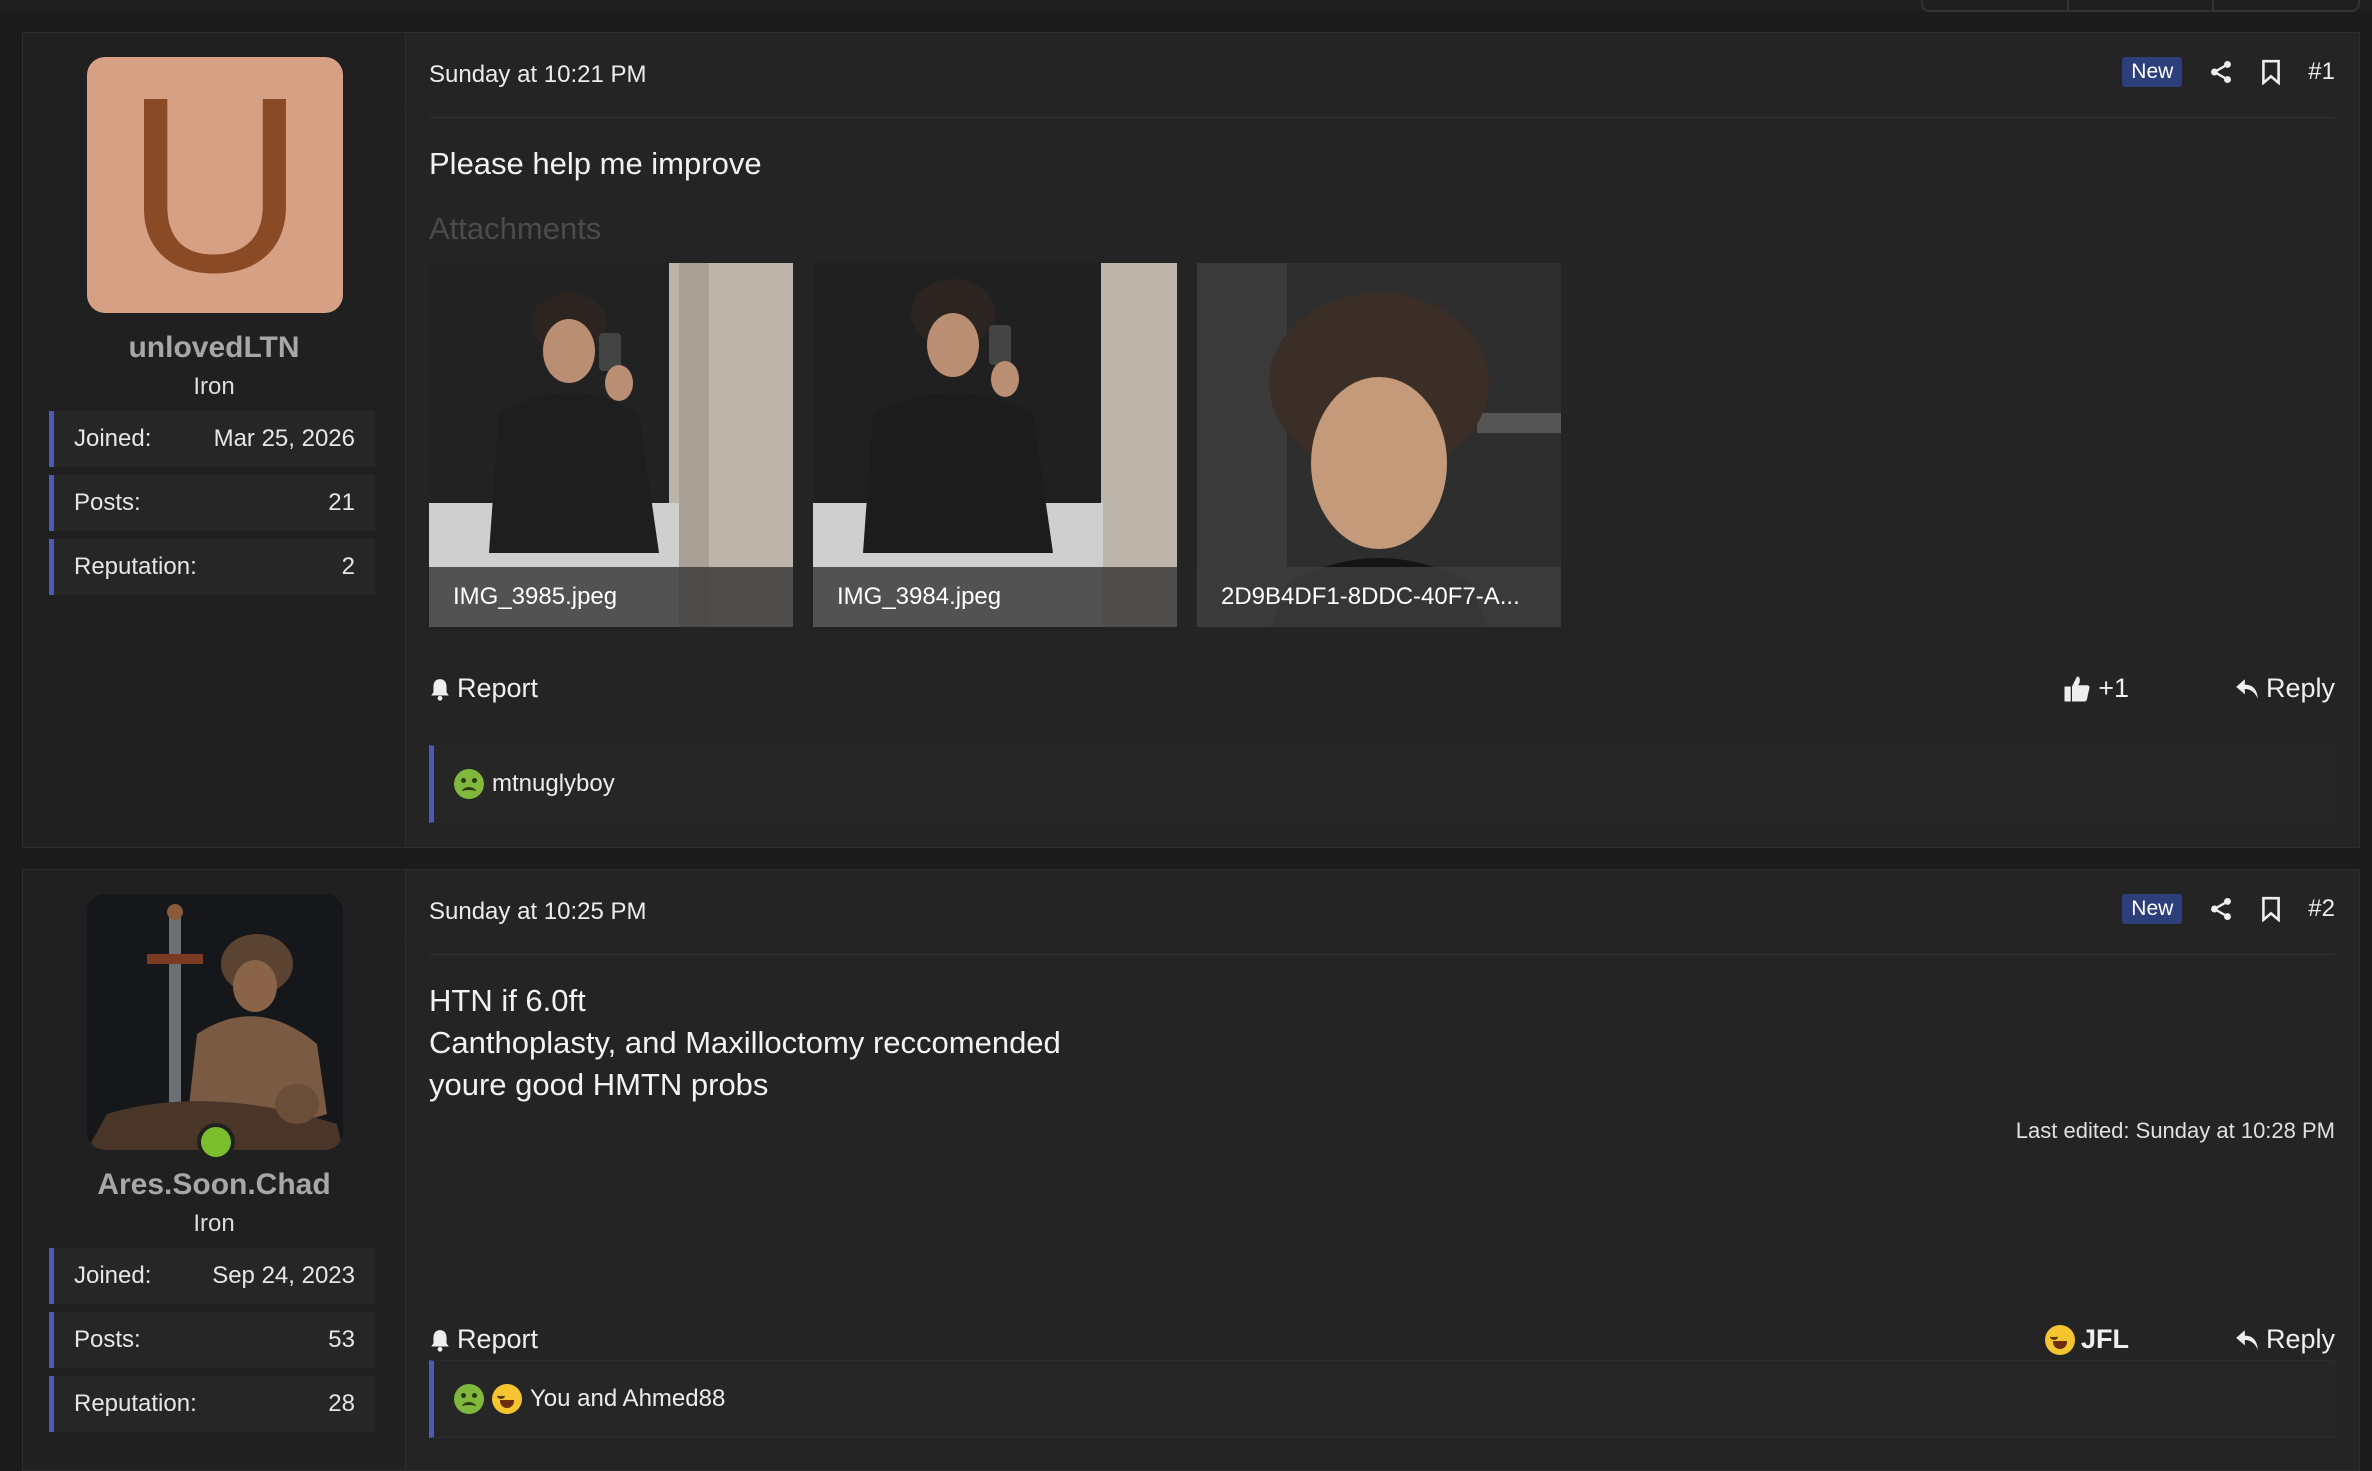 The image size is (2372, 1471). Describe the element at coordinates (212, 503) in the screenshot. I see `stat-posts: Posts: 21` at that location.